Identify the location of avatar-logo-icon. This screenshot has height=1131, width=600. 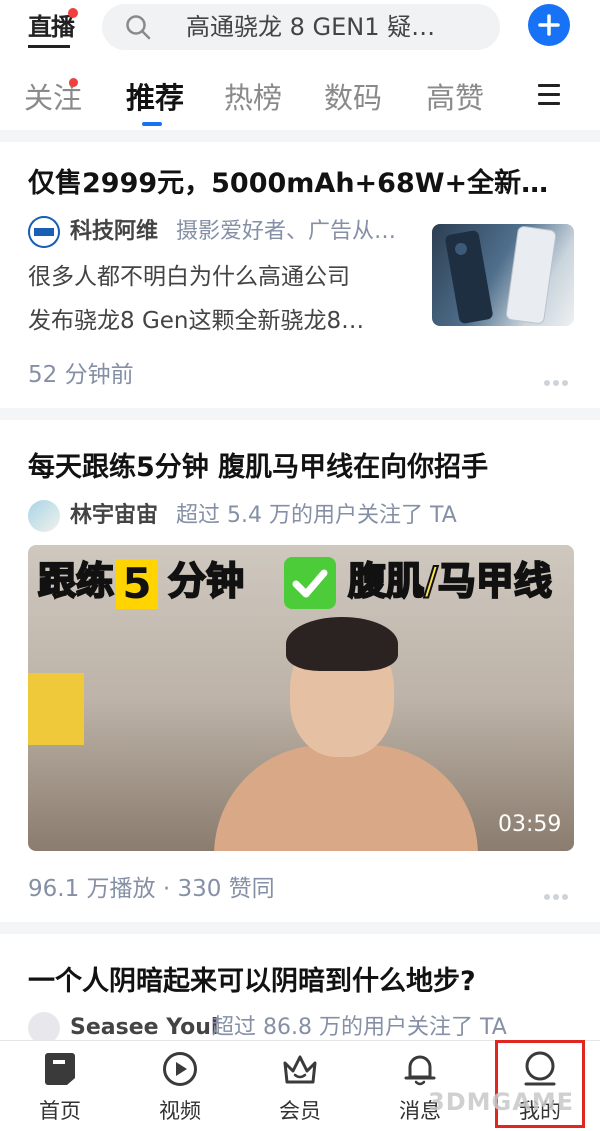
(44, 232).